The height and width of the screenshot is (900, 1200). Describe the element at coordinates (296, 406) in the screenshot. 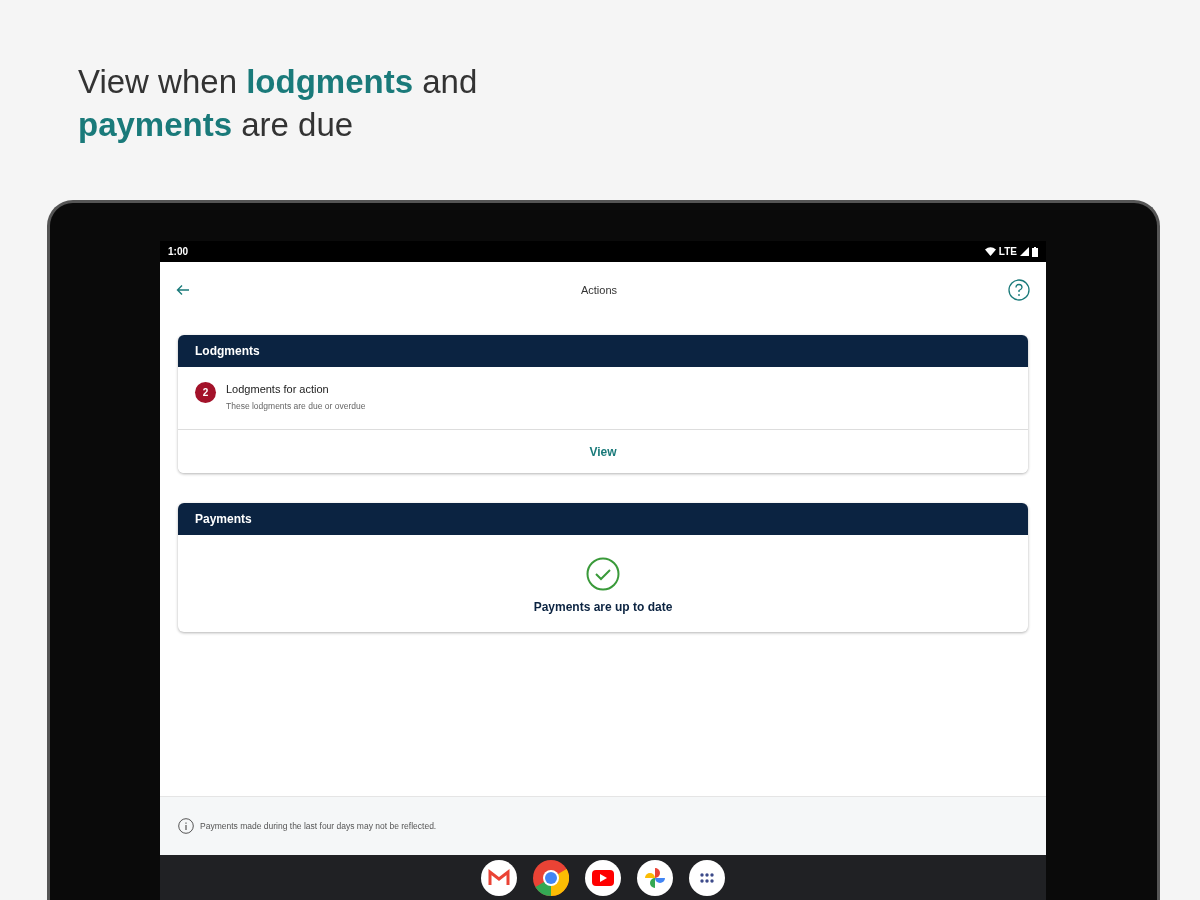

I see `item-subtitle: These lodgments are due or overdue` at that location.